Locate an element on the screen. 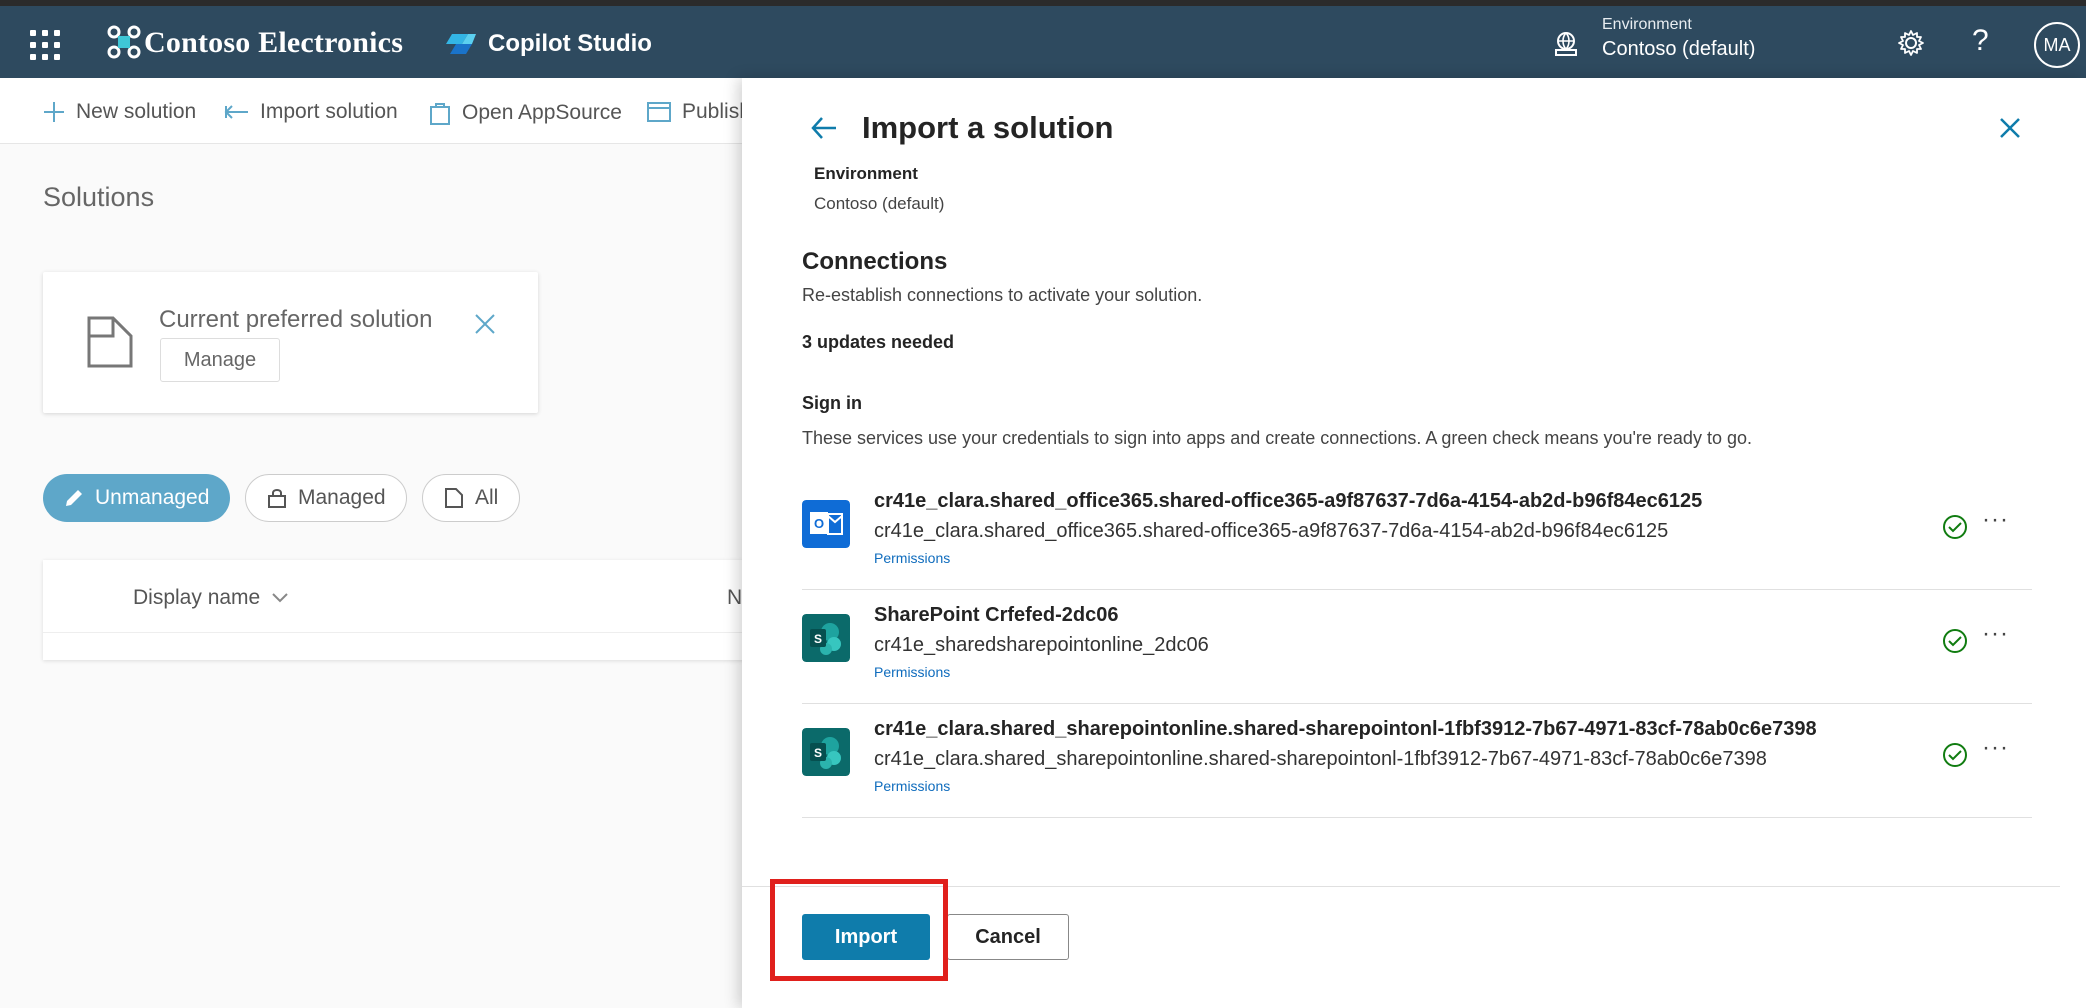 The width and height of the screenshot is (2086, 1008). column-display-name: Display name is located at coordinates (211, 598).